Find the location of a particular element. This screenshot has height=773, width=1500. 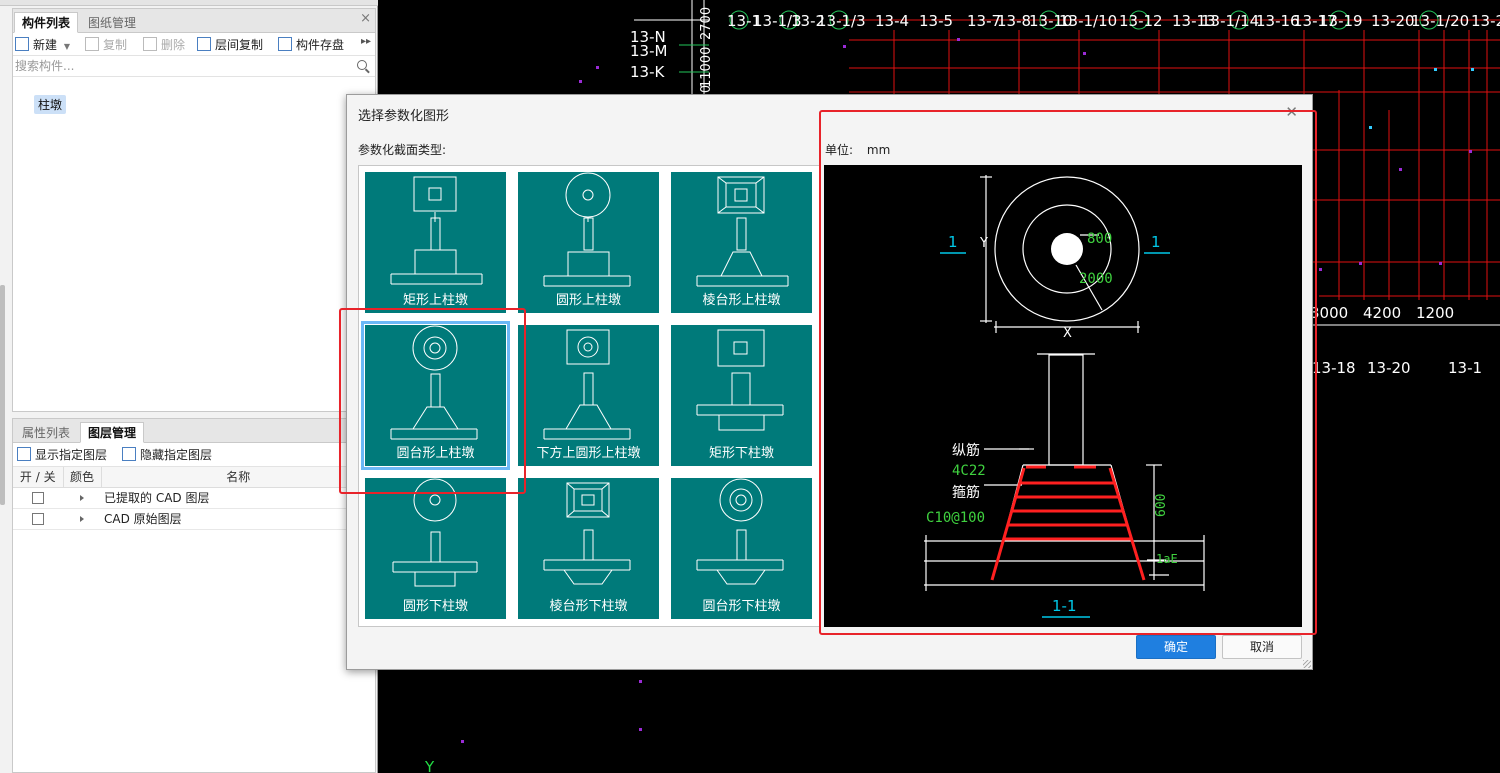

layer-toolbar: 显示指定图层 隐藏指定图层 is located at coordinates (194, 455).